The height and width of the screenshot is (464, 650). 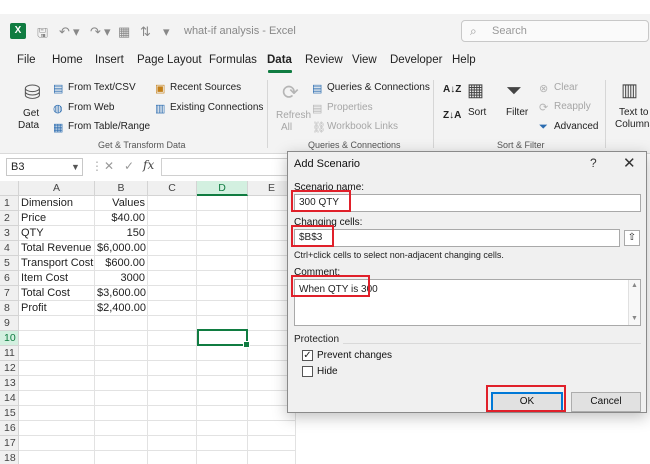 I want to click on column-header-d: D, so click(x=222, y=188).